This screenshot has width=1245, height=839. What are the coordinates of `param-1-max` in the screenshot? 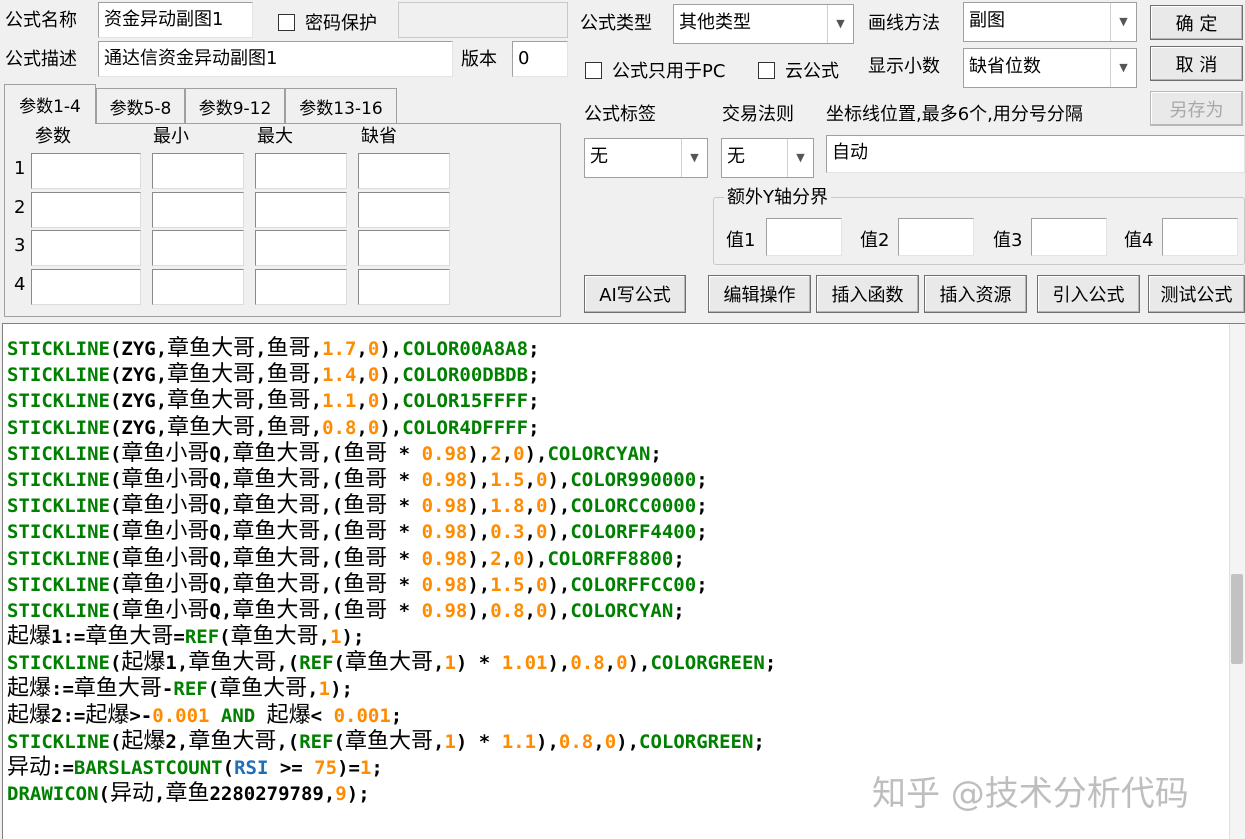 It's located at (301, 171).